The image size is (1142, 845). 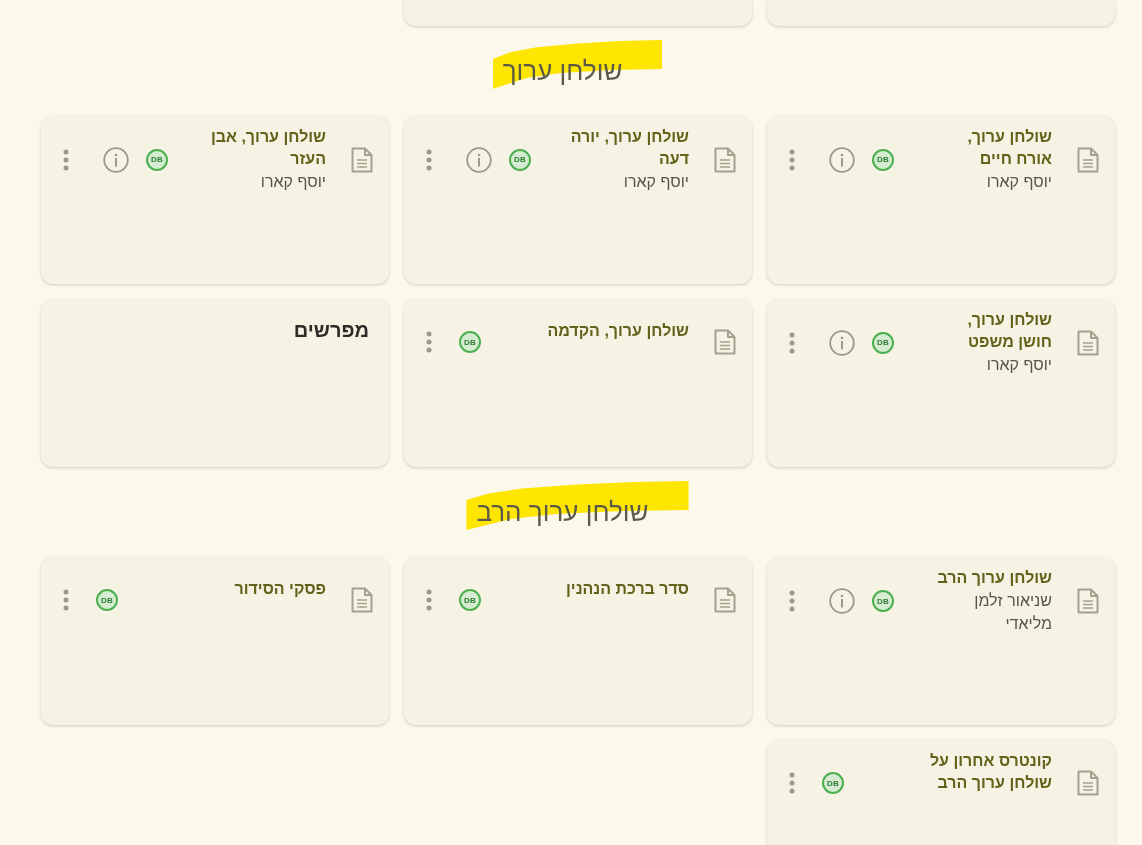 What do you see at coordinates (1012, 612) in the screenshot?
I see `book-author: שניאור זלמן מליאדי` at bounding box center [1012, 612].